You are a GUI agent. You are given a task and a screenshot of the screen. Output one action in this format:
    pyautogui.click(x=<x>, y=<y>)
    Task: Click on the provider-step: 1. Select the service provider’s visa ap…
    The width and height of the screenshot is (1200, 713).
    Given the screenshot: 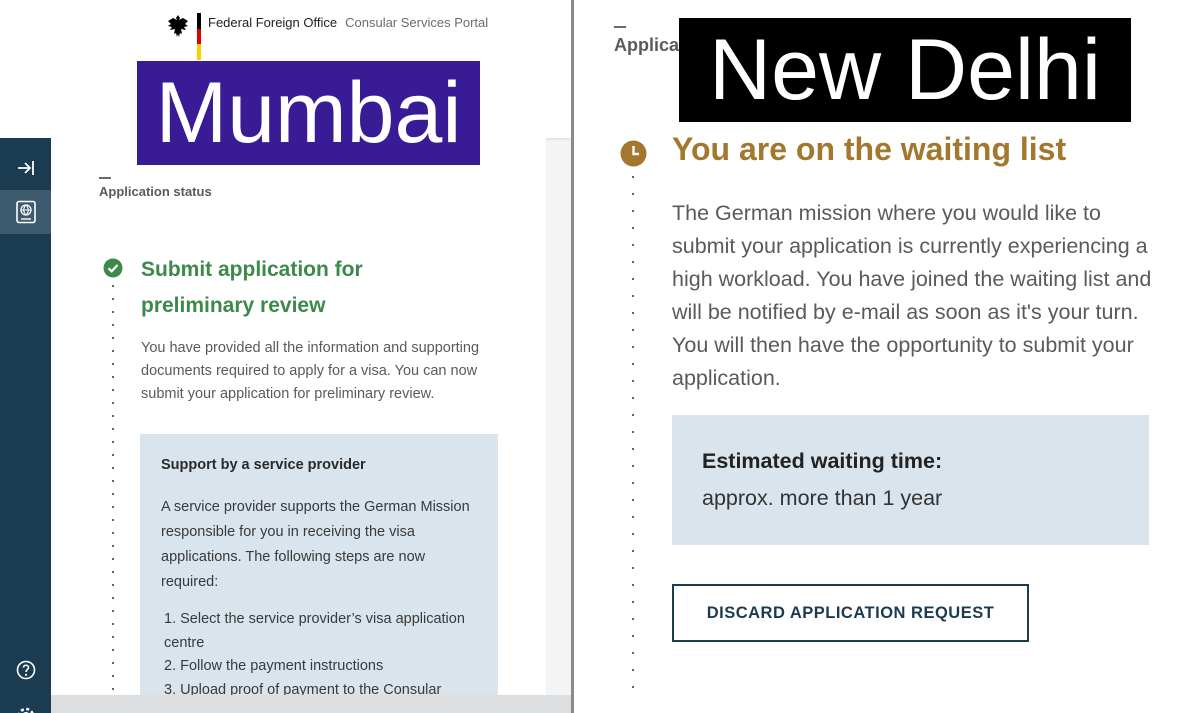 What is the action you would take?
    pyautogui.click(x=314, y=631)
    